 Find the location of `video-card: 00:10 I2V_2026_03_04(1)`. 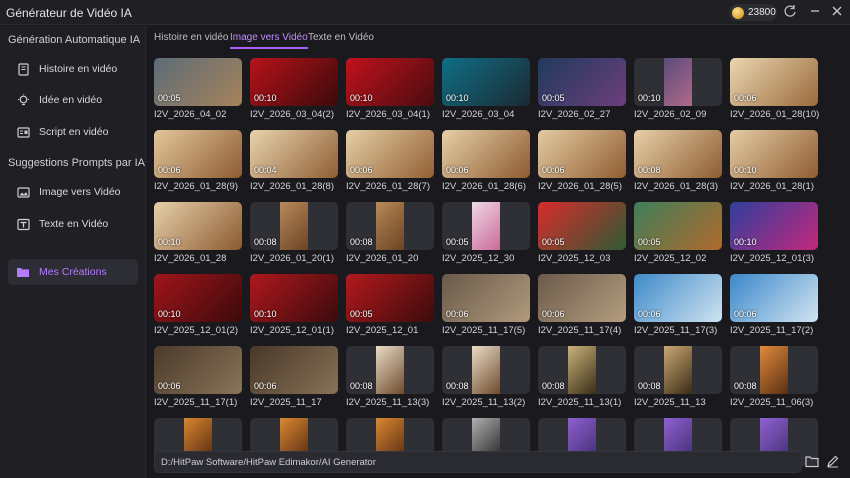

video-card: 00:10 I2V_2026_03_04(1) is located at coordinates (390, 89).